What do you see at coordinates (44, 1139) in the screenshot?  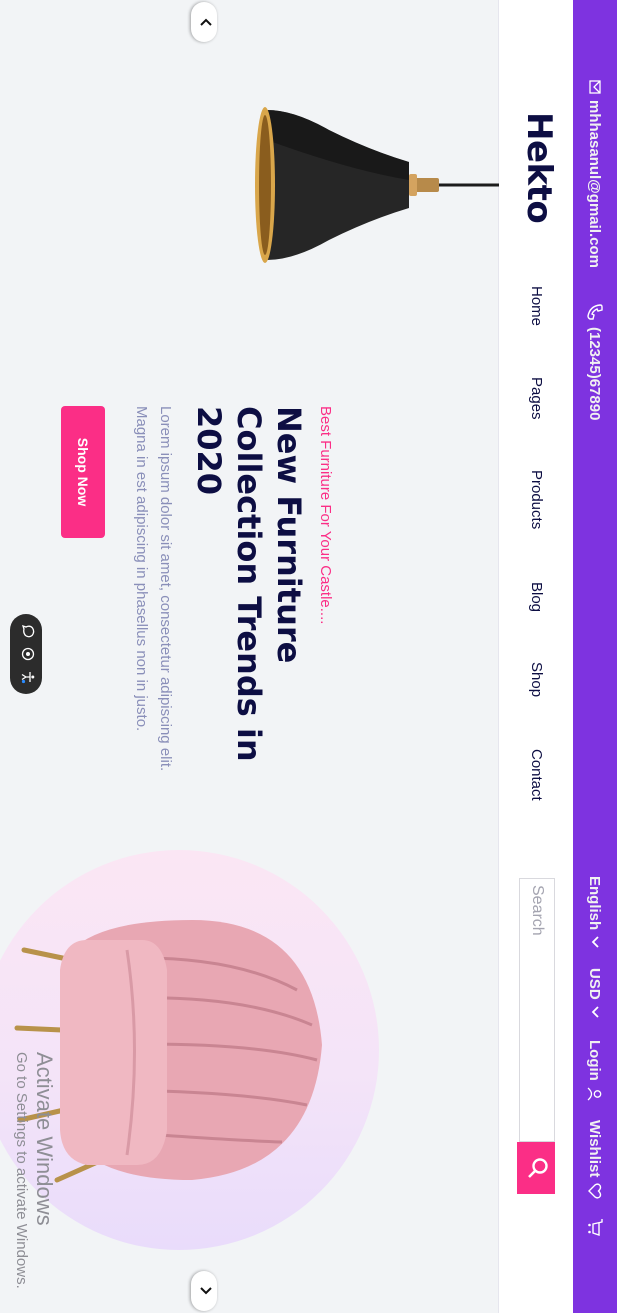 I see `watermark-title: Activate Windows` at bounding box center [44, 1139].